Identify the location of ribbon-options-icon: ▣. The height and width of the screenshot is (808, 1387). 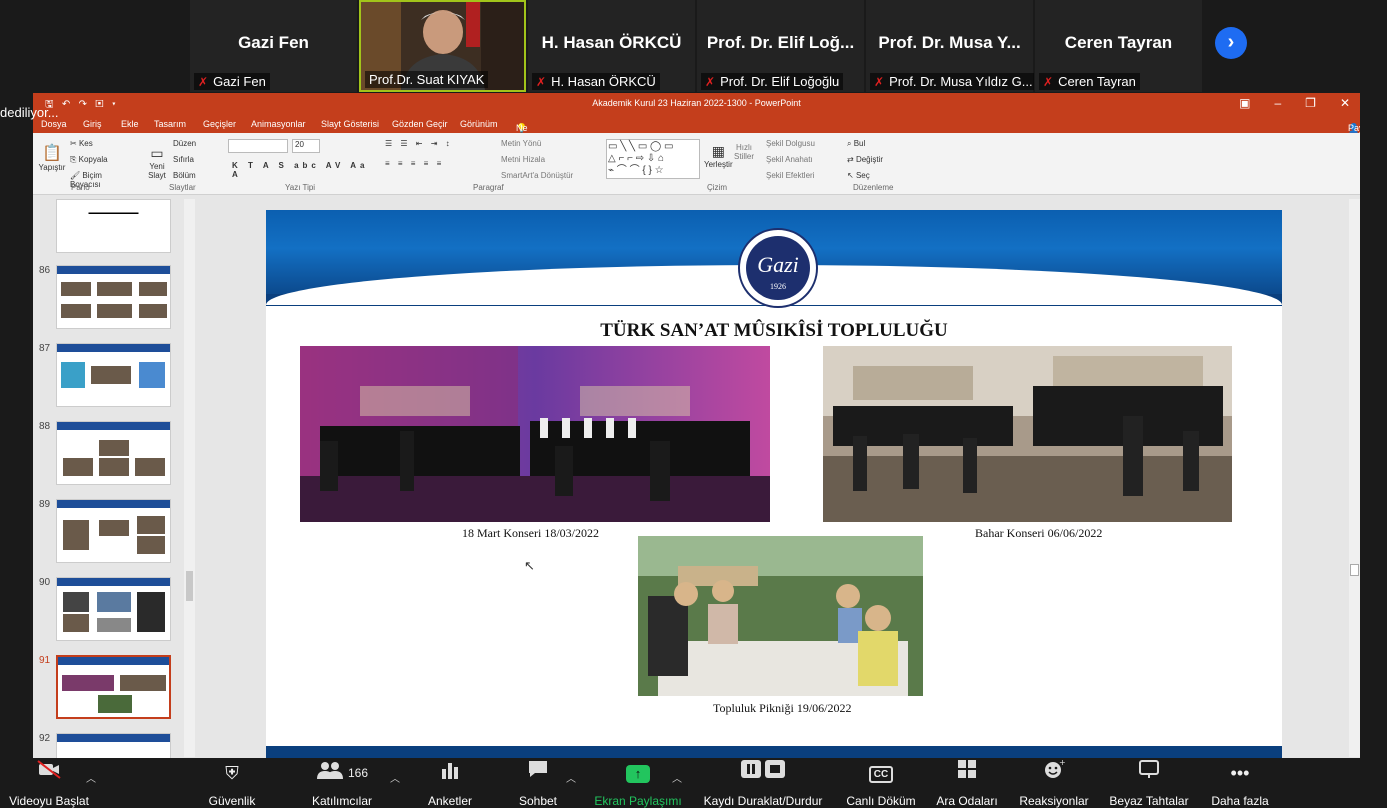
(1244, 103).